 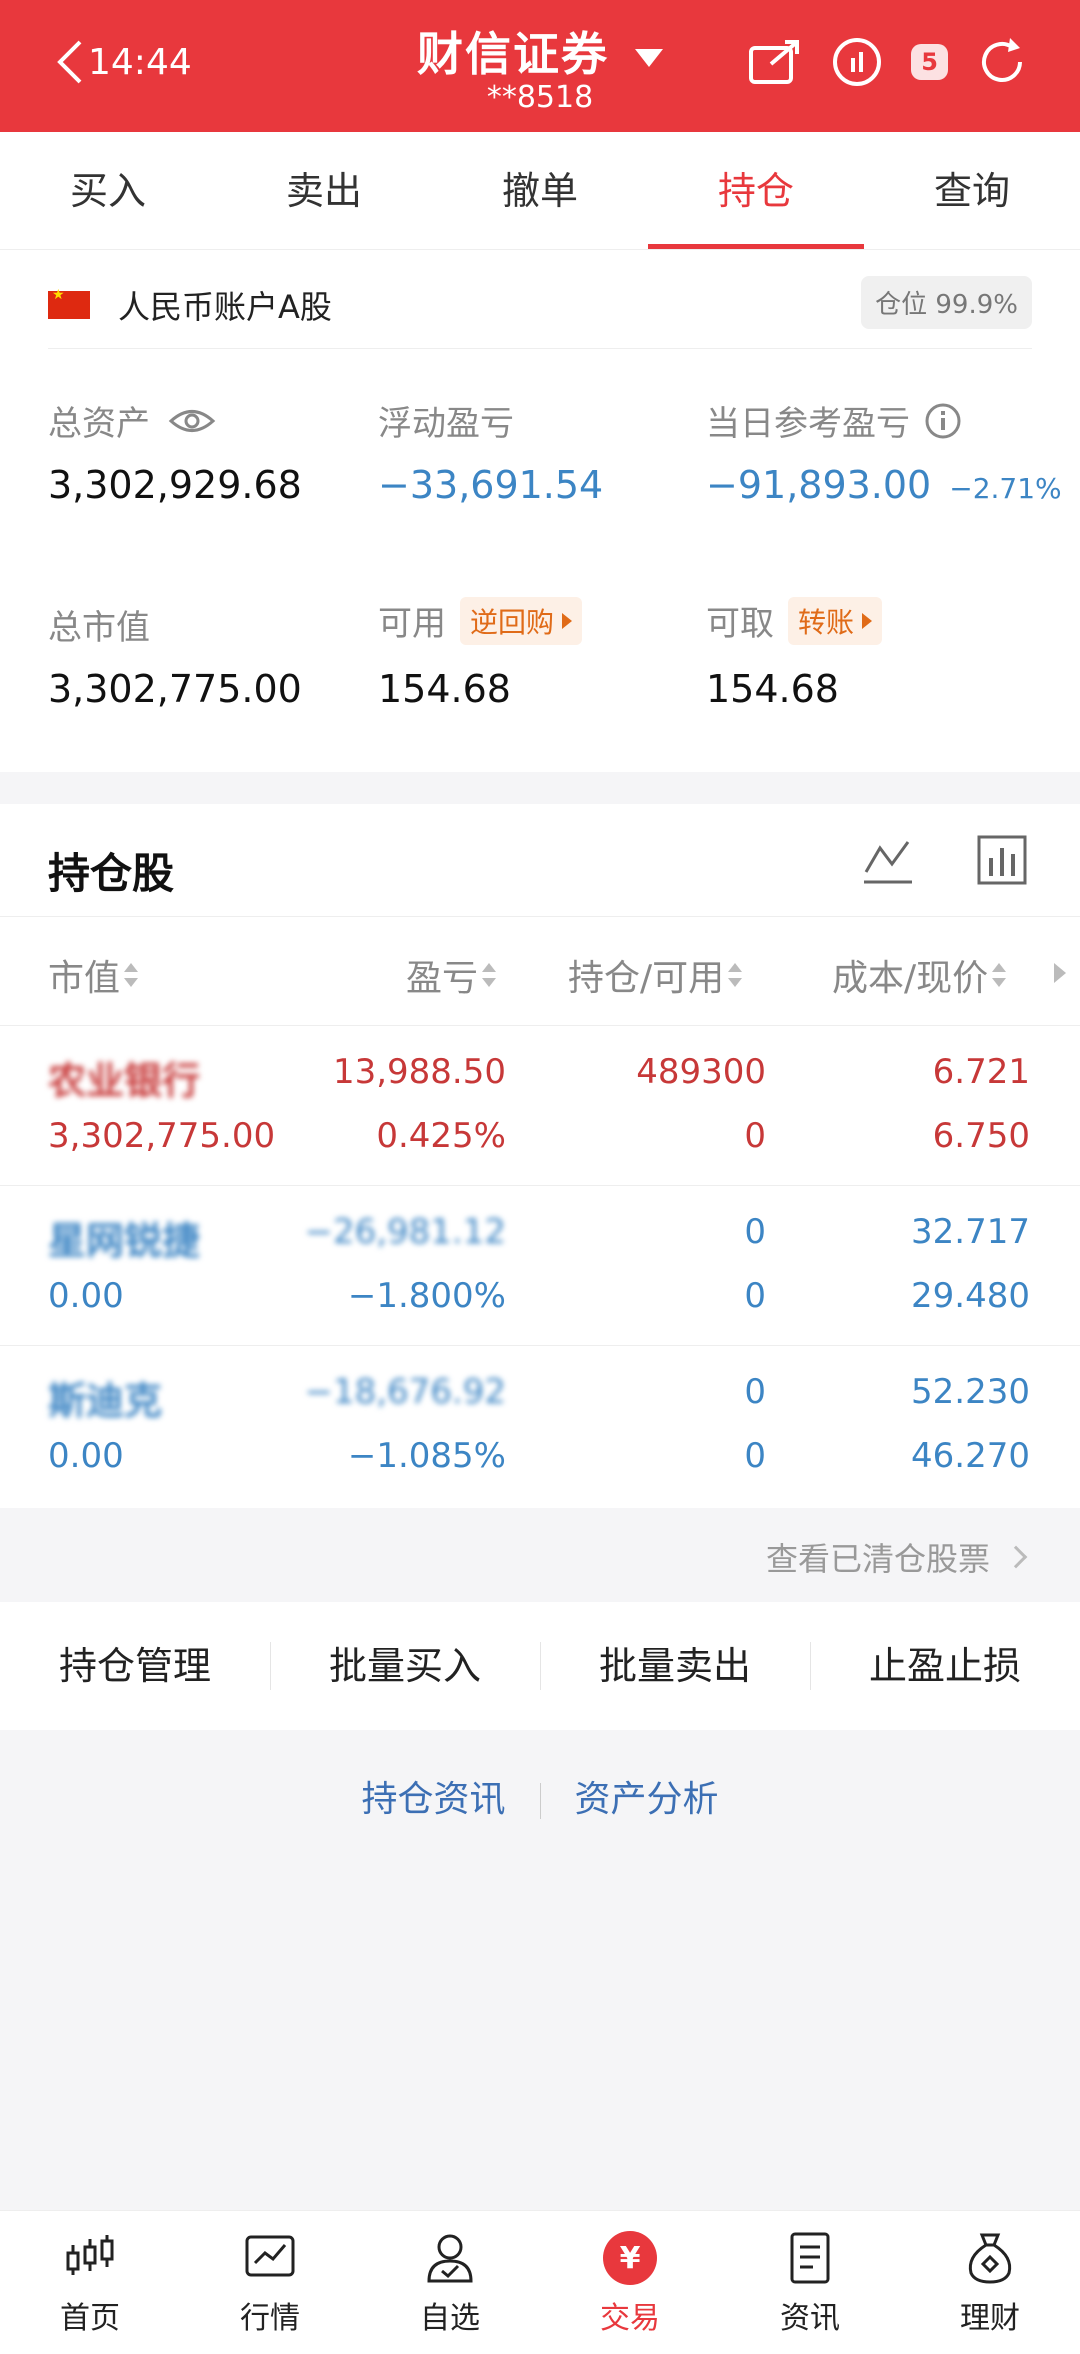 What do you see at coordinates (540, 1796) in the screenshot?
I see `info-links: 持仓资讯 资产分析` at bounding box center [540, 1796].